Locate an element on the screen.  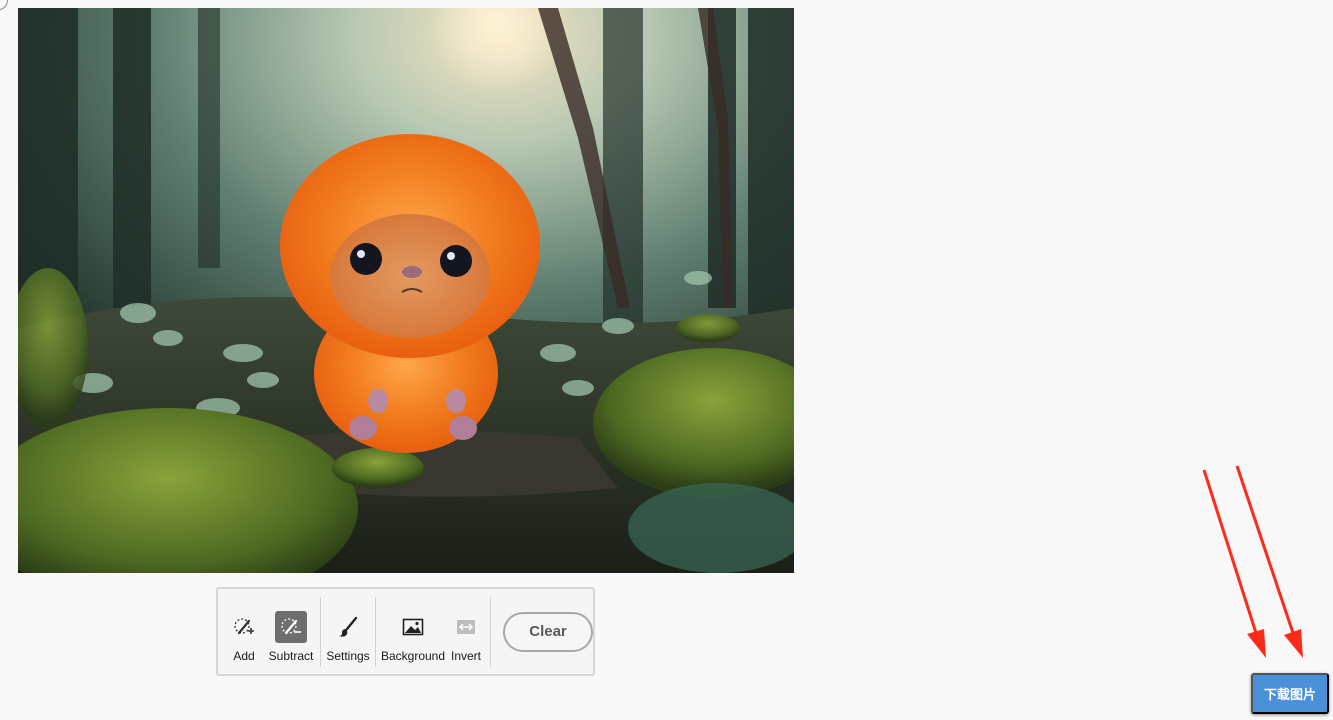
tool-subtract: Subtract is located at coordinates (291, 632).